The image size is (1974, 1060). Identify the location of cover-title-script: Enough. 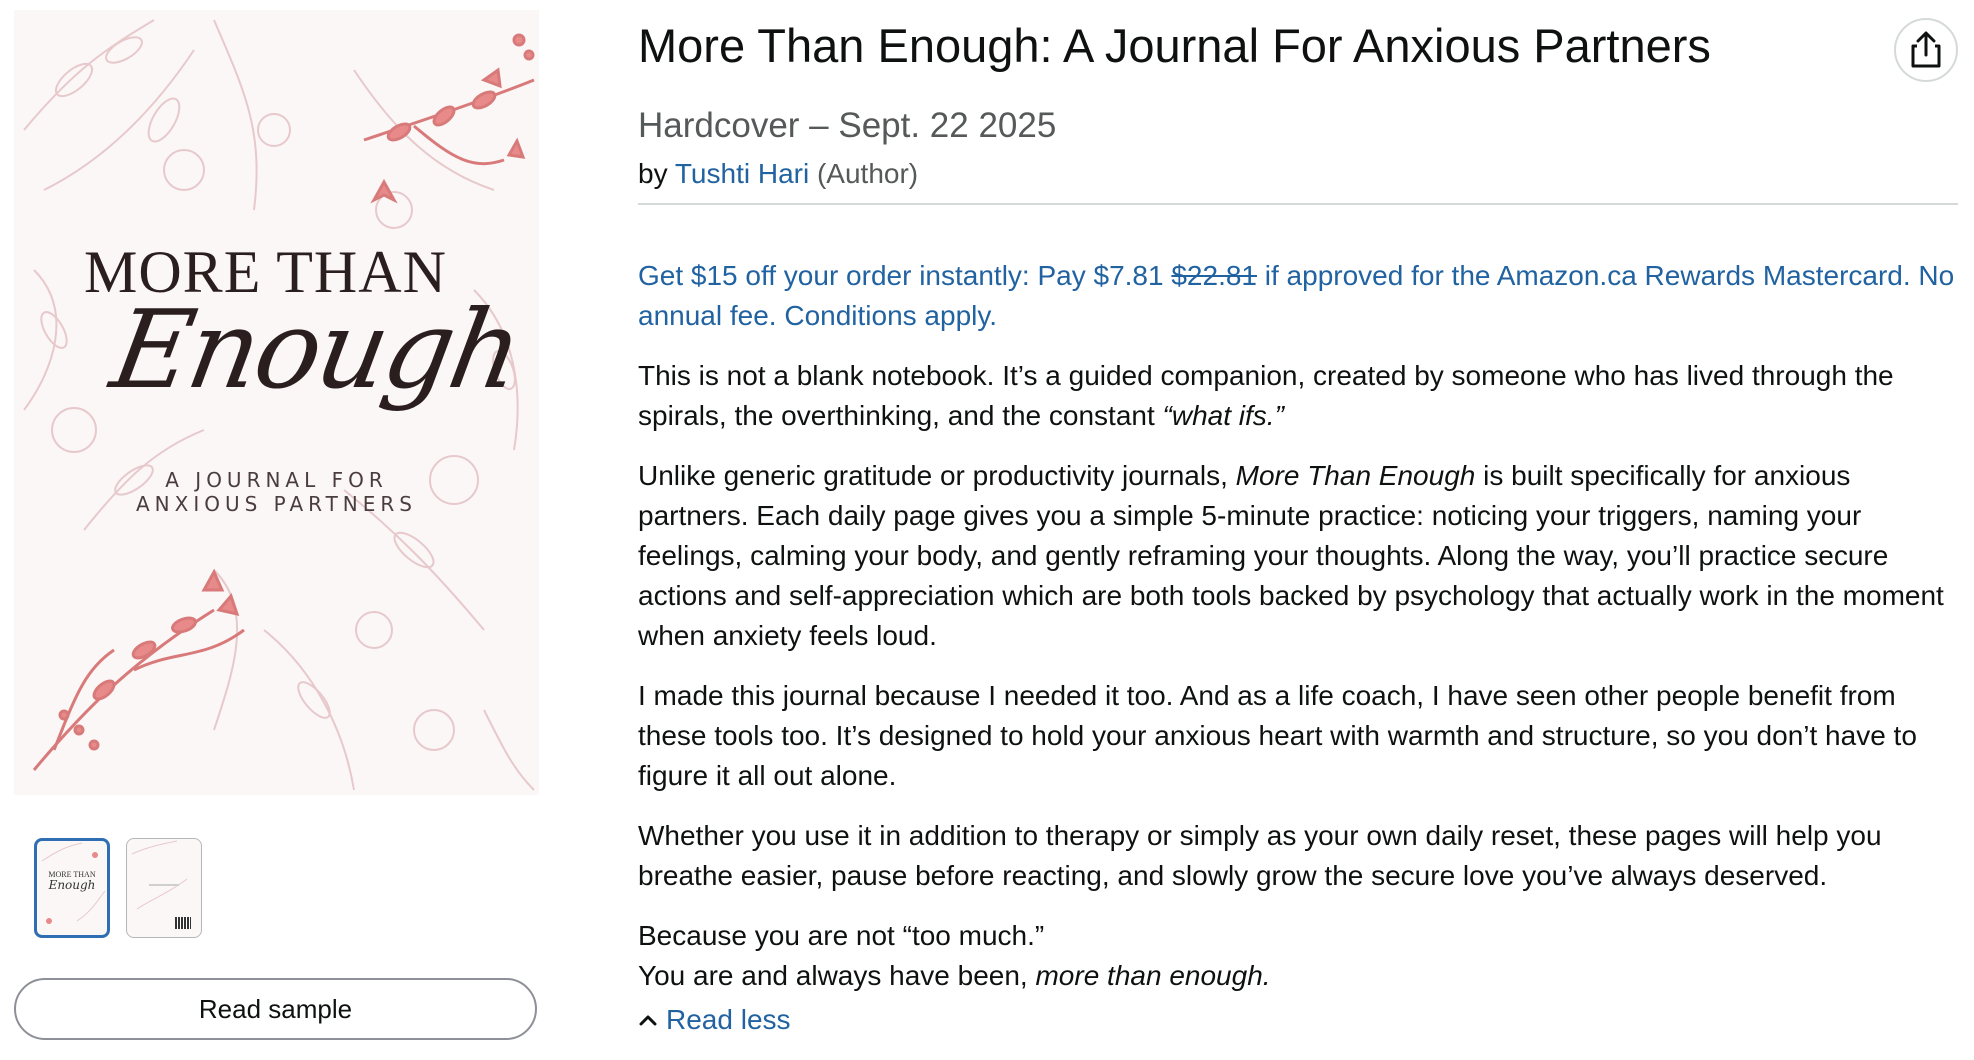
(315, 350).